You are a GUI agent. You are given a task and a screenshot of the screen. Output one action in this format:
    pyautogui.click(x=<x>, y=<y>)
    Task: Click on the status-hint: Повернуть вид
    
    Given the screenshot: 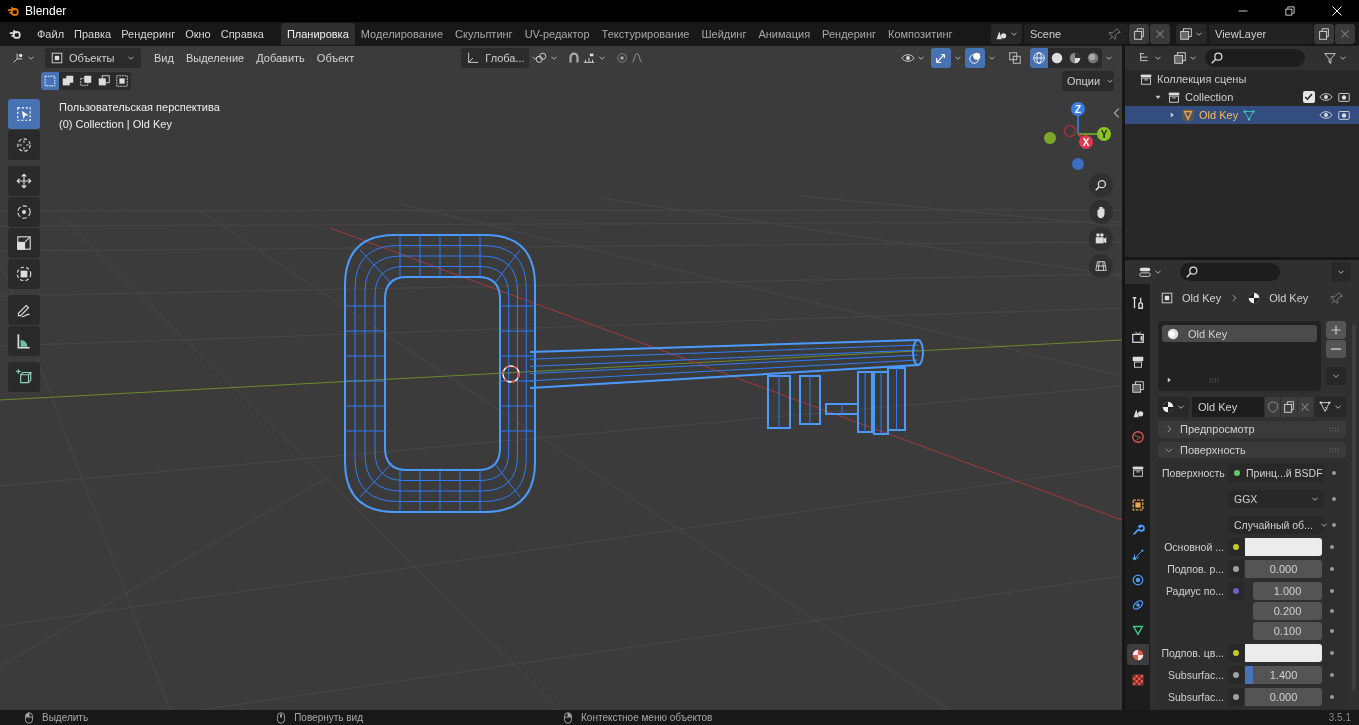 What is the action you would take?
    pyautogui.click(x=329, y=717)
    